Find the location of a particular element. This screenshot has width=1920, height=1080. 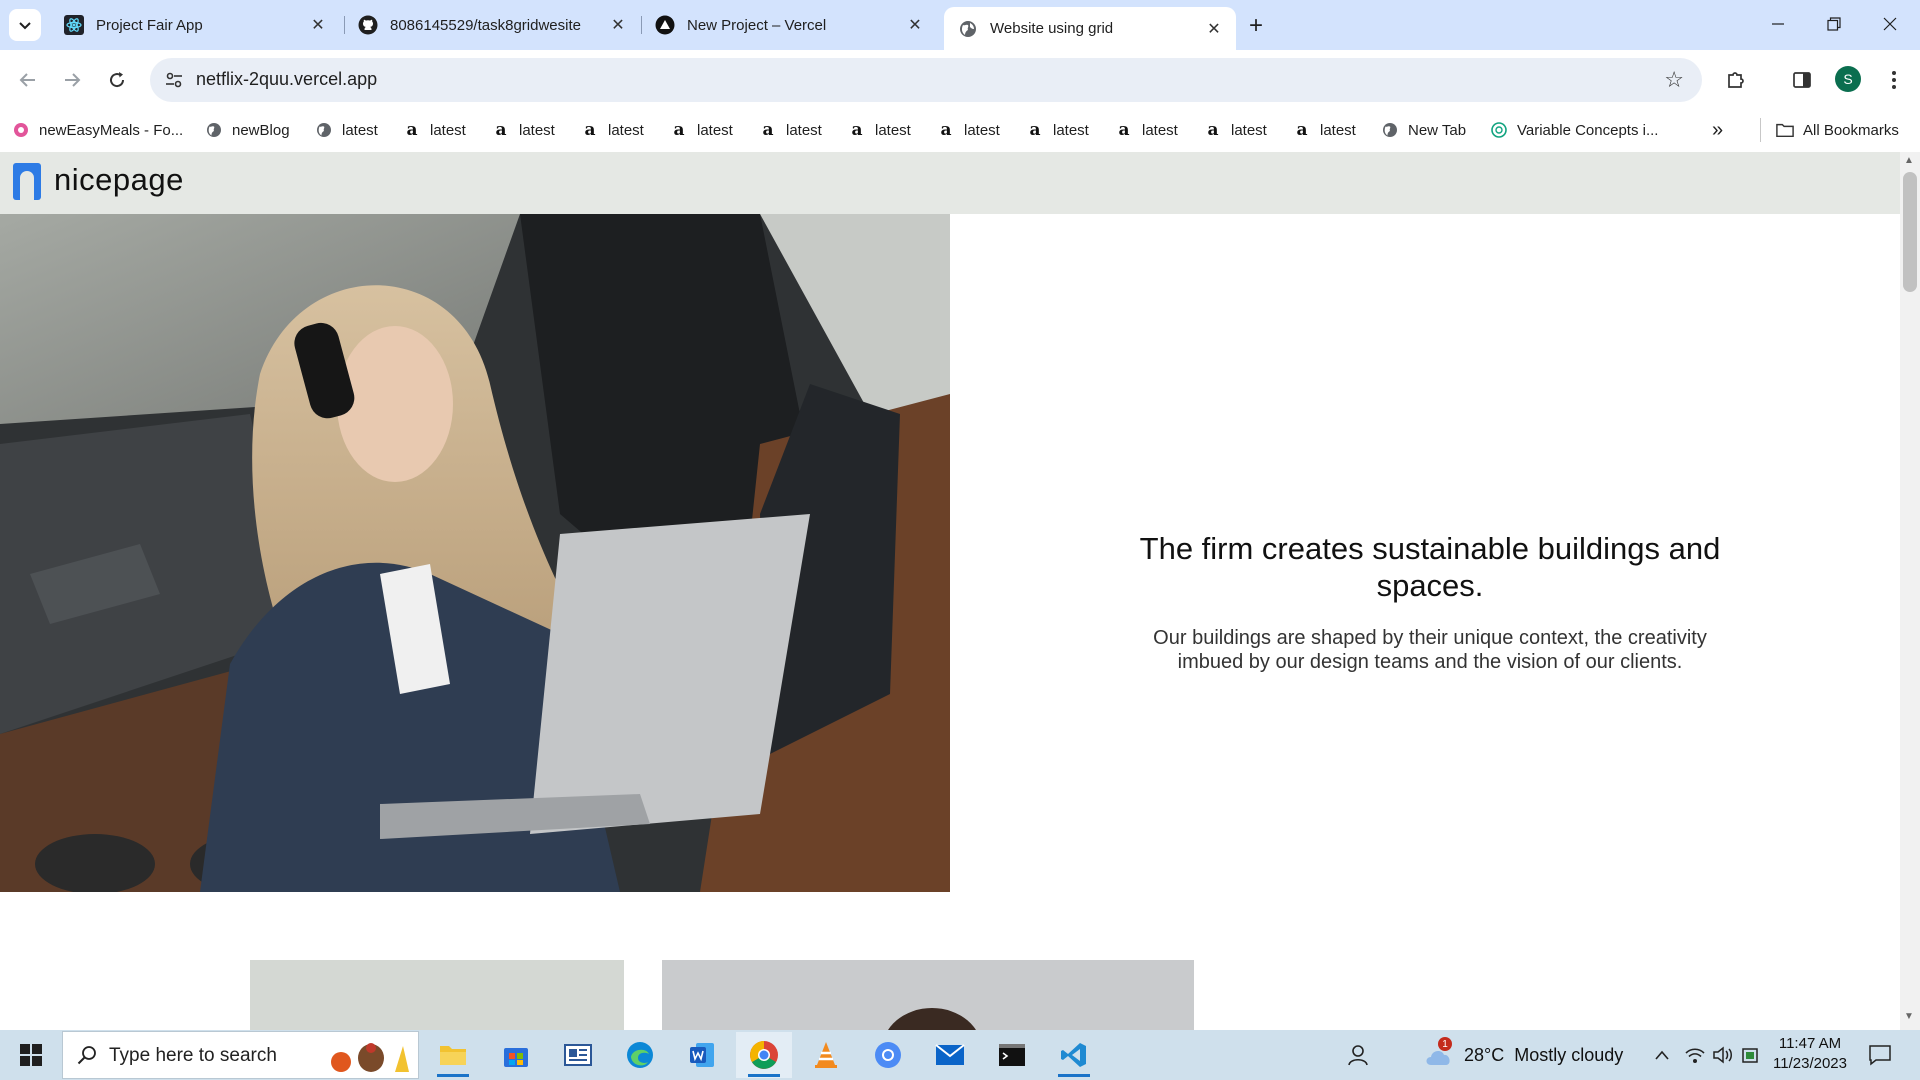

thanksgiving-illustration-icon is located at coordinates (370, 1057).